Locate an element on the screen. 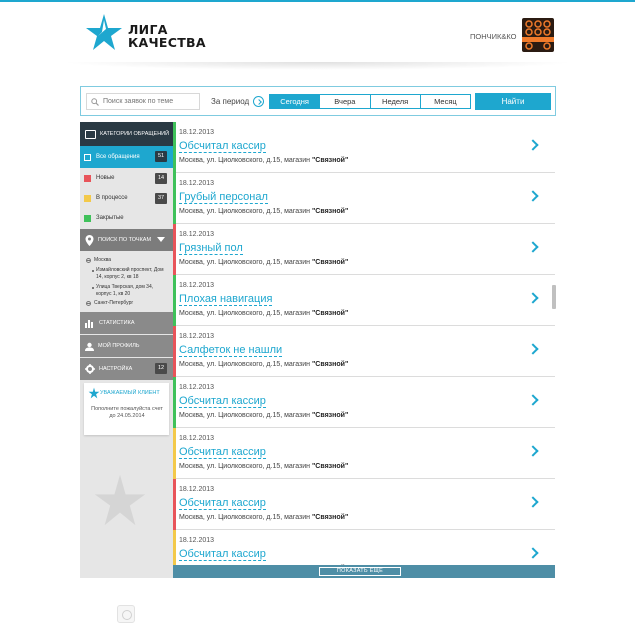  item-title-link: Салфеток не нашли is located at coordinates (231, 350).